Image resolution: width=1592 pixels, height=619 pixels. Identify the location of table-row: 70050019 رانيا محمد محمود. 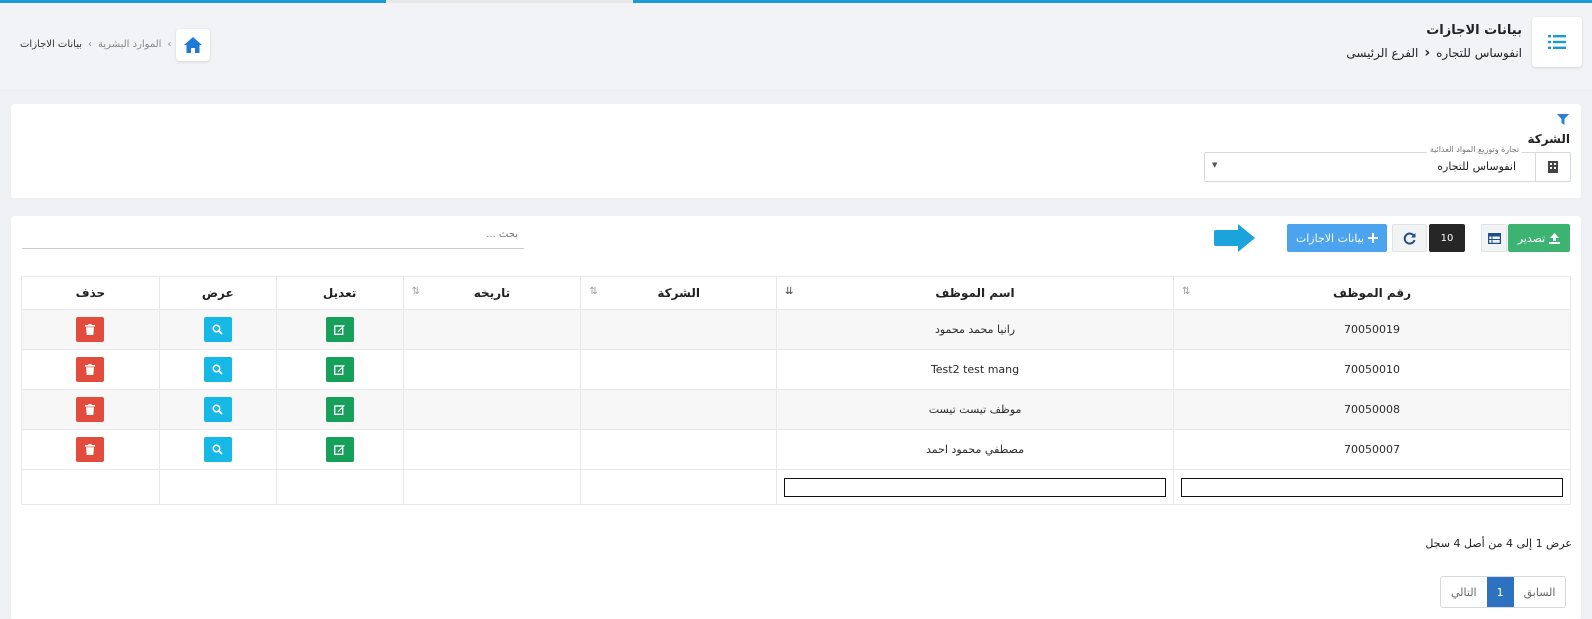
(796, 329).